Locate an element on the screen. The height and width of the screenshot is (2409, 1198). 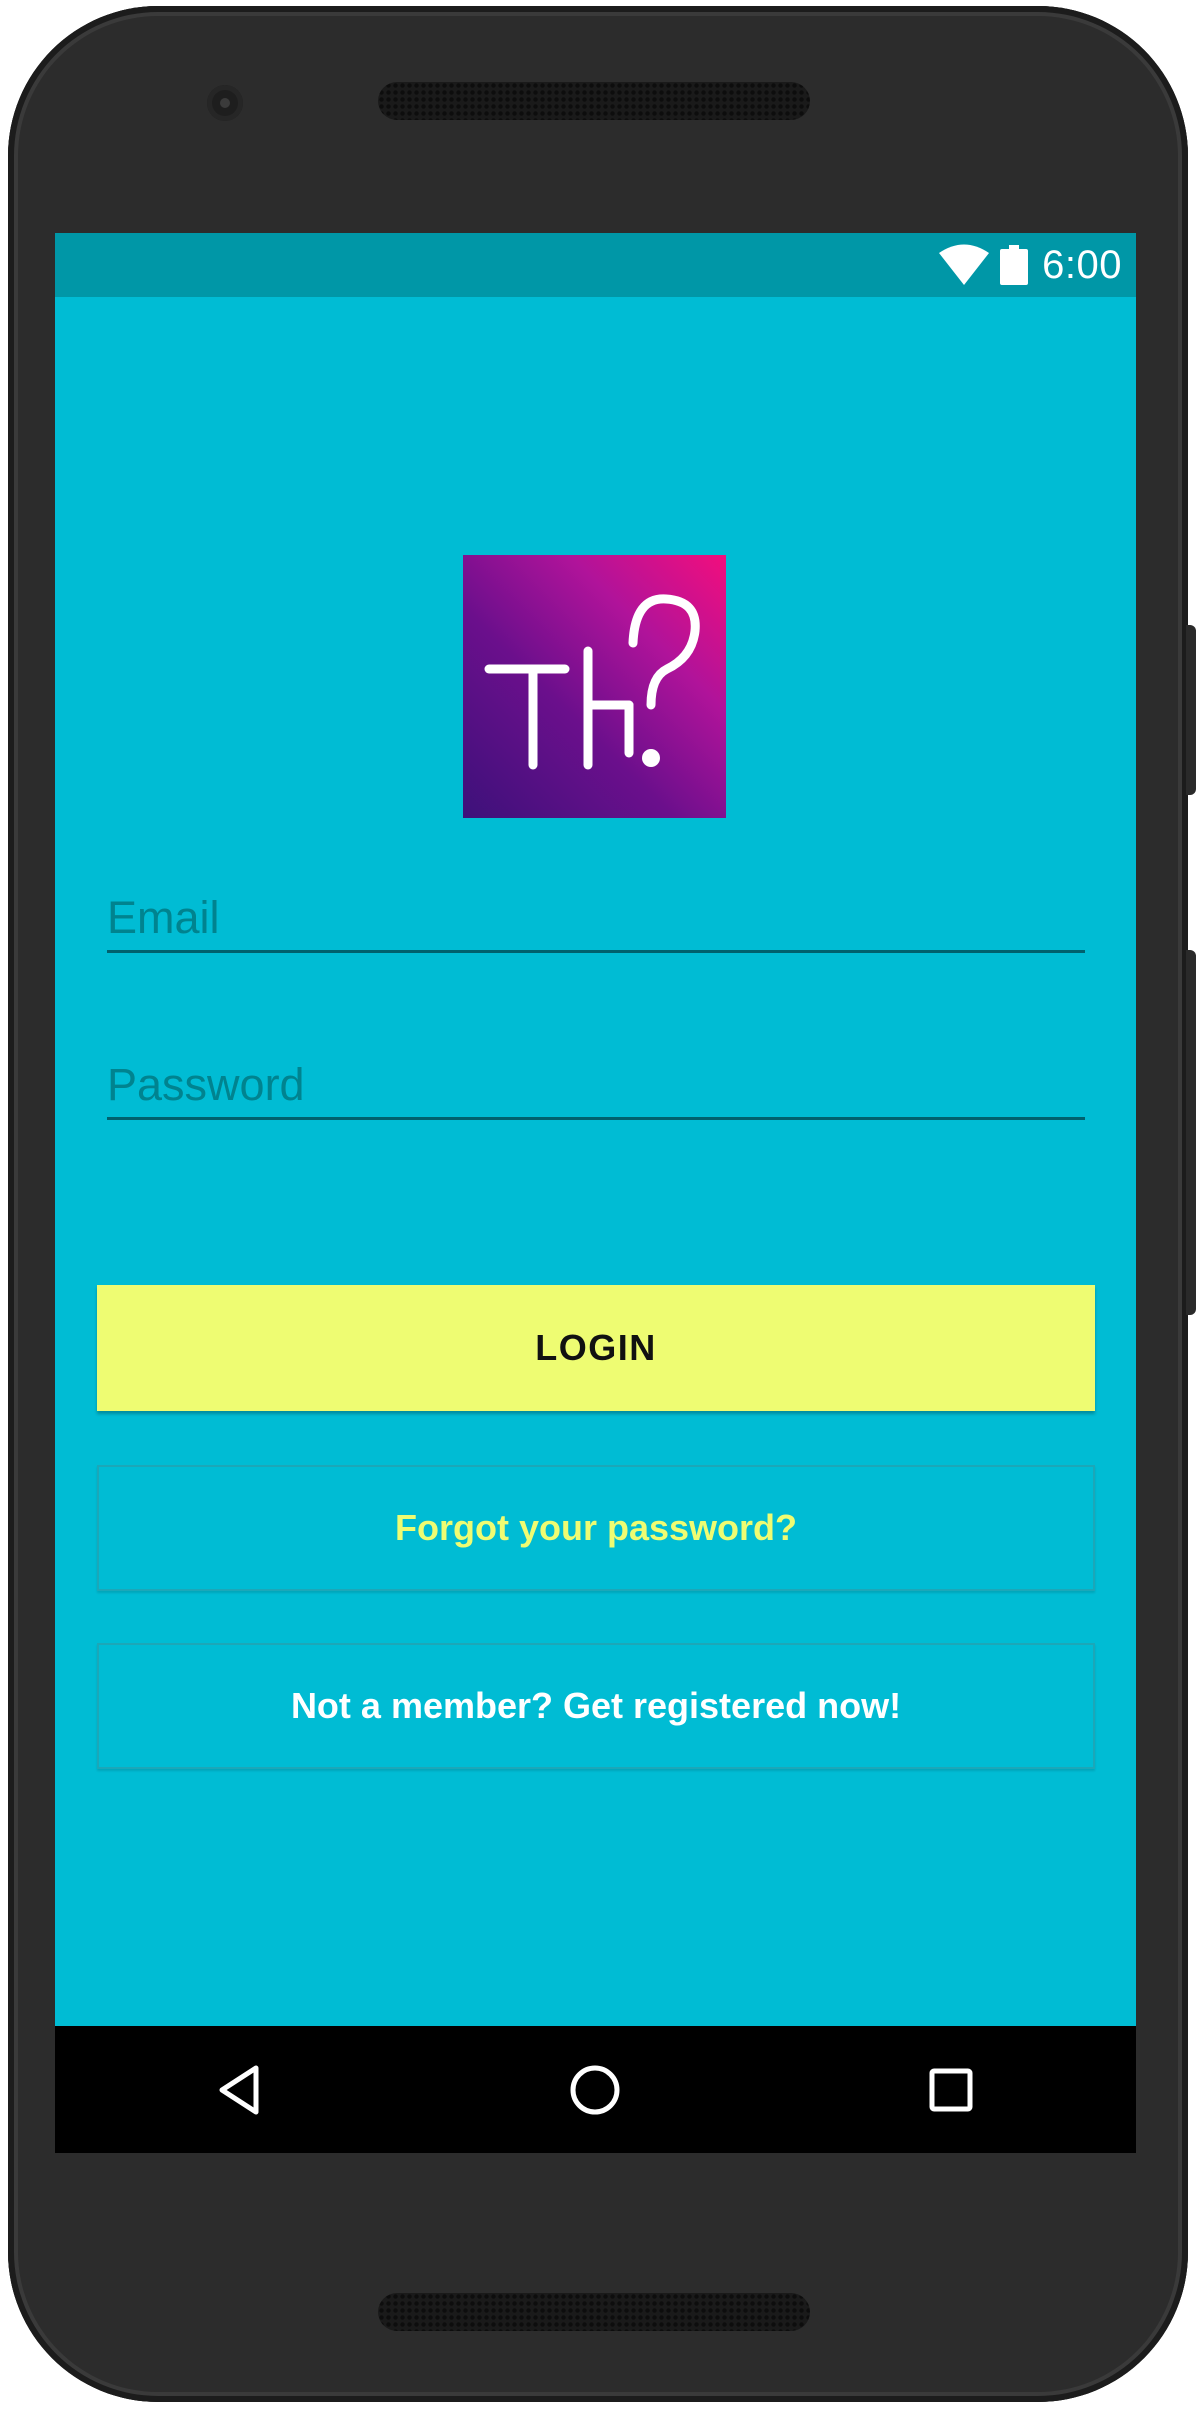
recents-button is located at coordinates (951, 2090).